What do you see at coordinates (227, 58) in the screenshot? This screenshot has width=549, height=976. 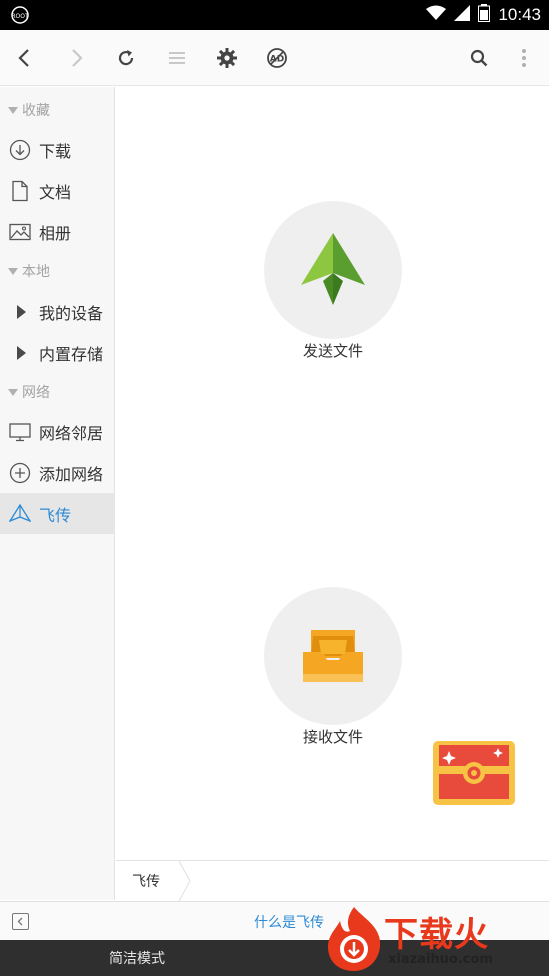 I see `gear-icon` at bounding box center [227, 58].